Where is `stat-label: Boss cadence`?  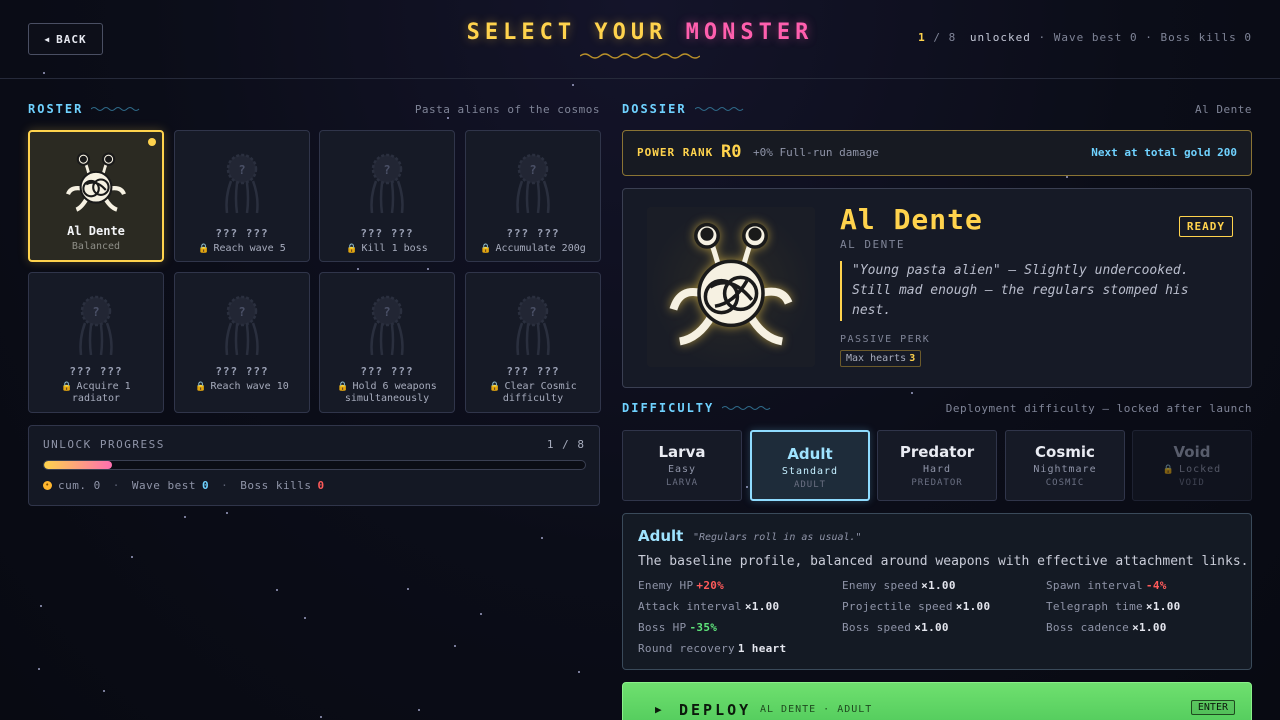
stat-label: Boss cadence is located at coordinates (1088, 627).